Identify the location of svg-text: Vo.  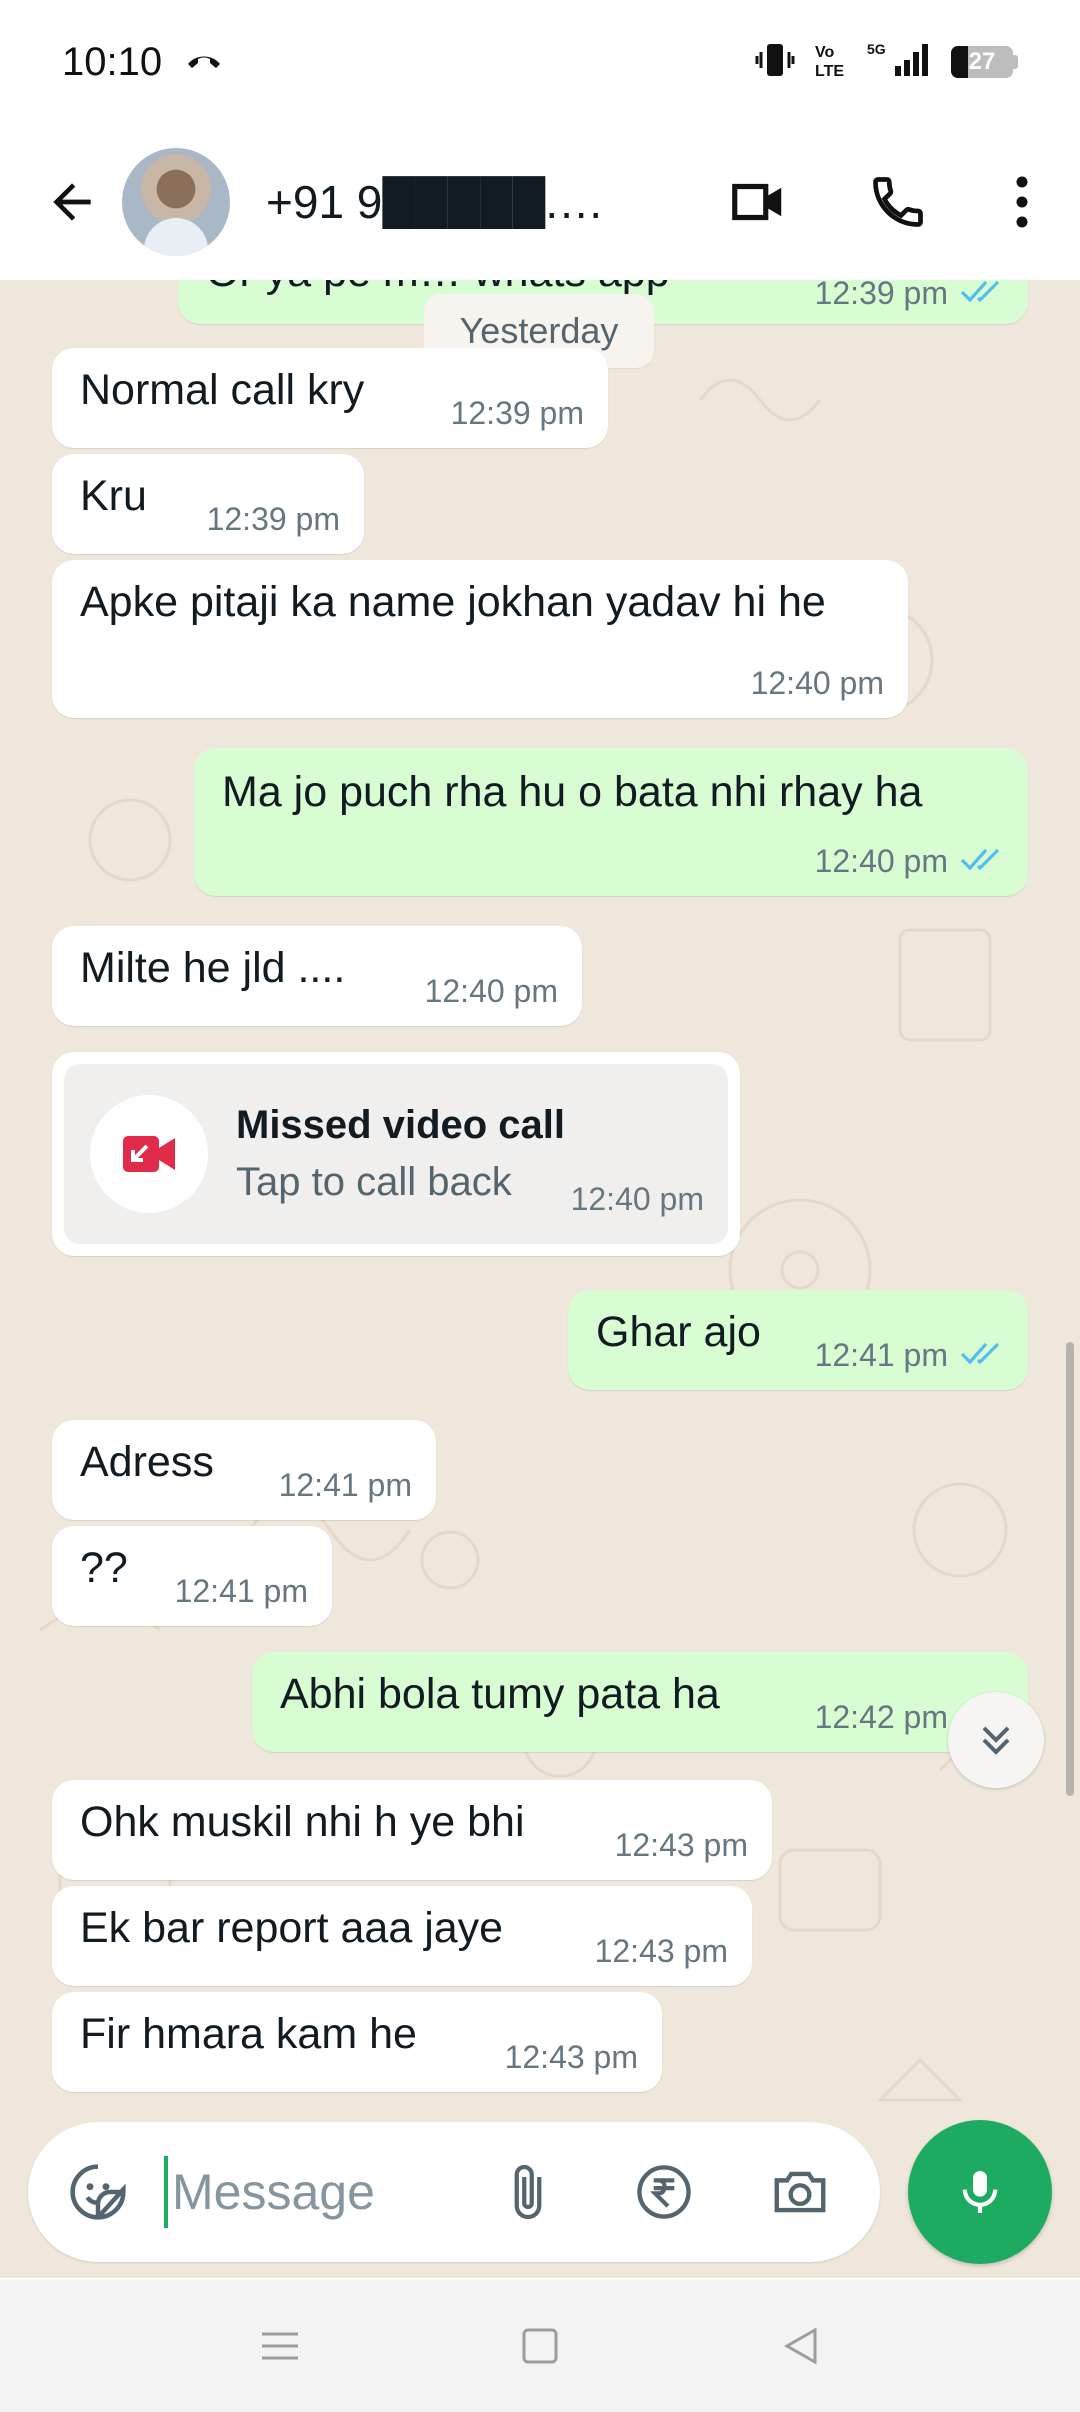
(824, 52).